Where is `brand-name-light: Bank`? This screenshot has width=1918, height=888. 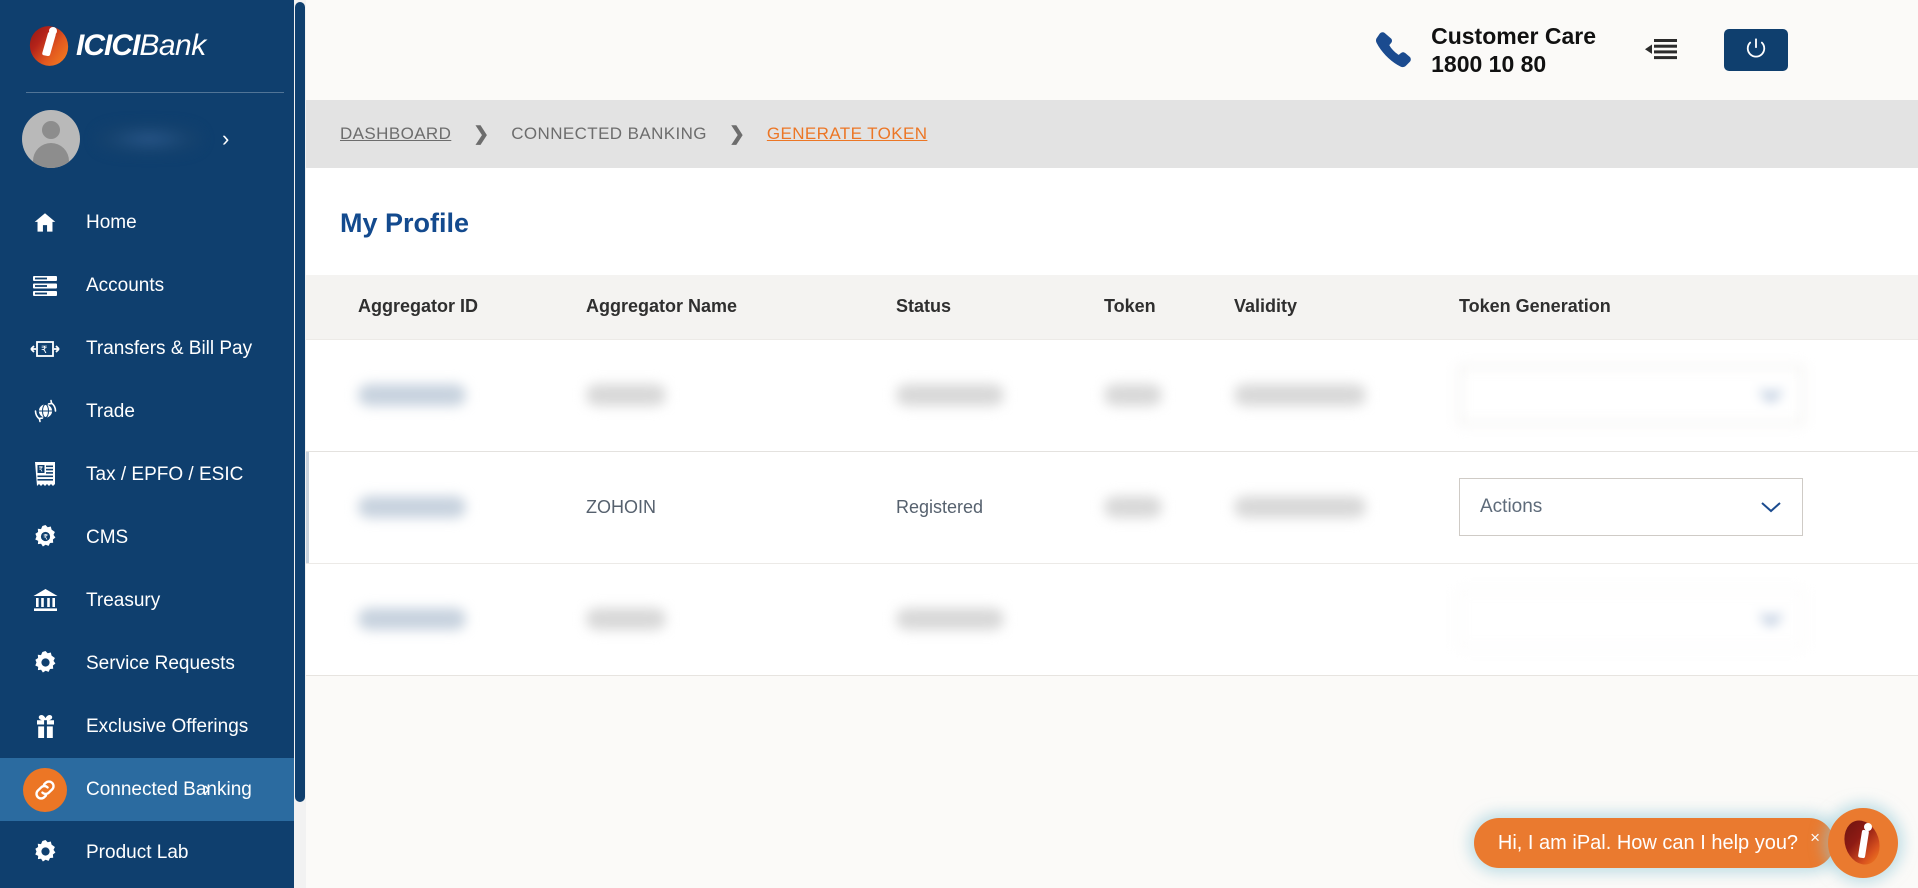
brand-name-light: Bank is located at coordinates (172, 45).